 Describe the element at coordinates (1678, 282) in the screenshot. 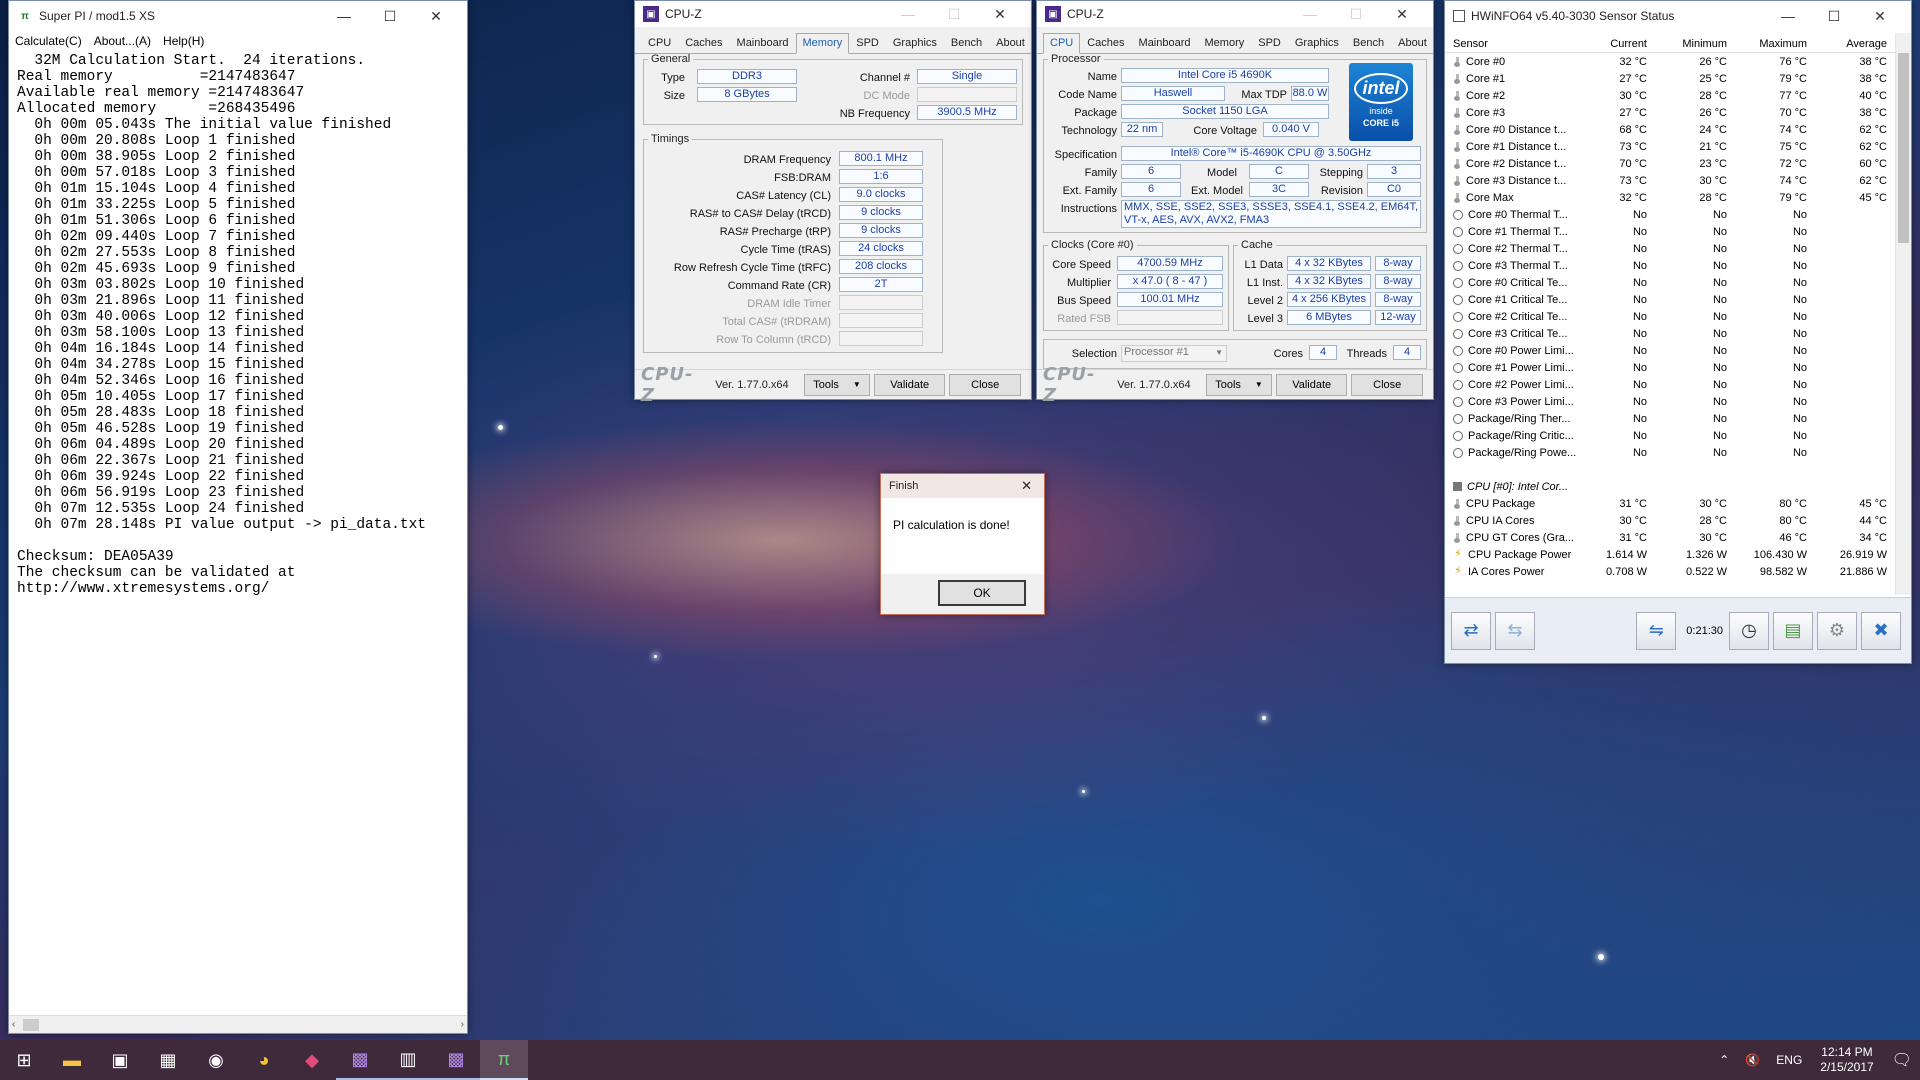

I see `sensor-row: Core #0 Critical Te... No No No` at that location.